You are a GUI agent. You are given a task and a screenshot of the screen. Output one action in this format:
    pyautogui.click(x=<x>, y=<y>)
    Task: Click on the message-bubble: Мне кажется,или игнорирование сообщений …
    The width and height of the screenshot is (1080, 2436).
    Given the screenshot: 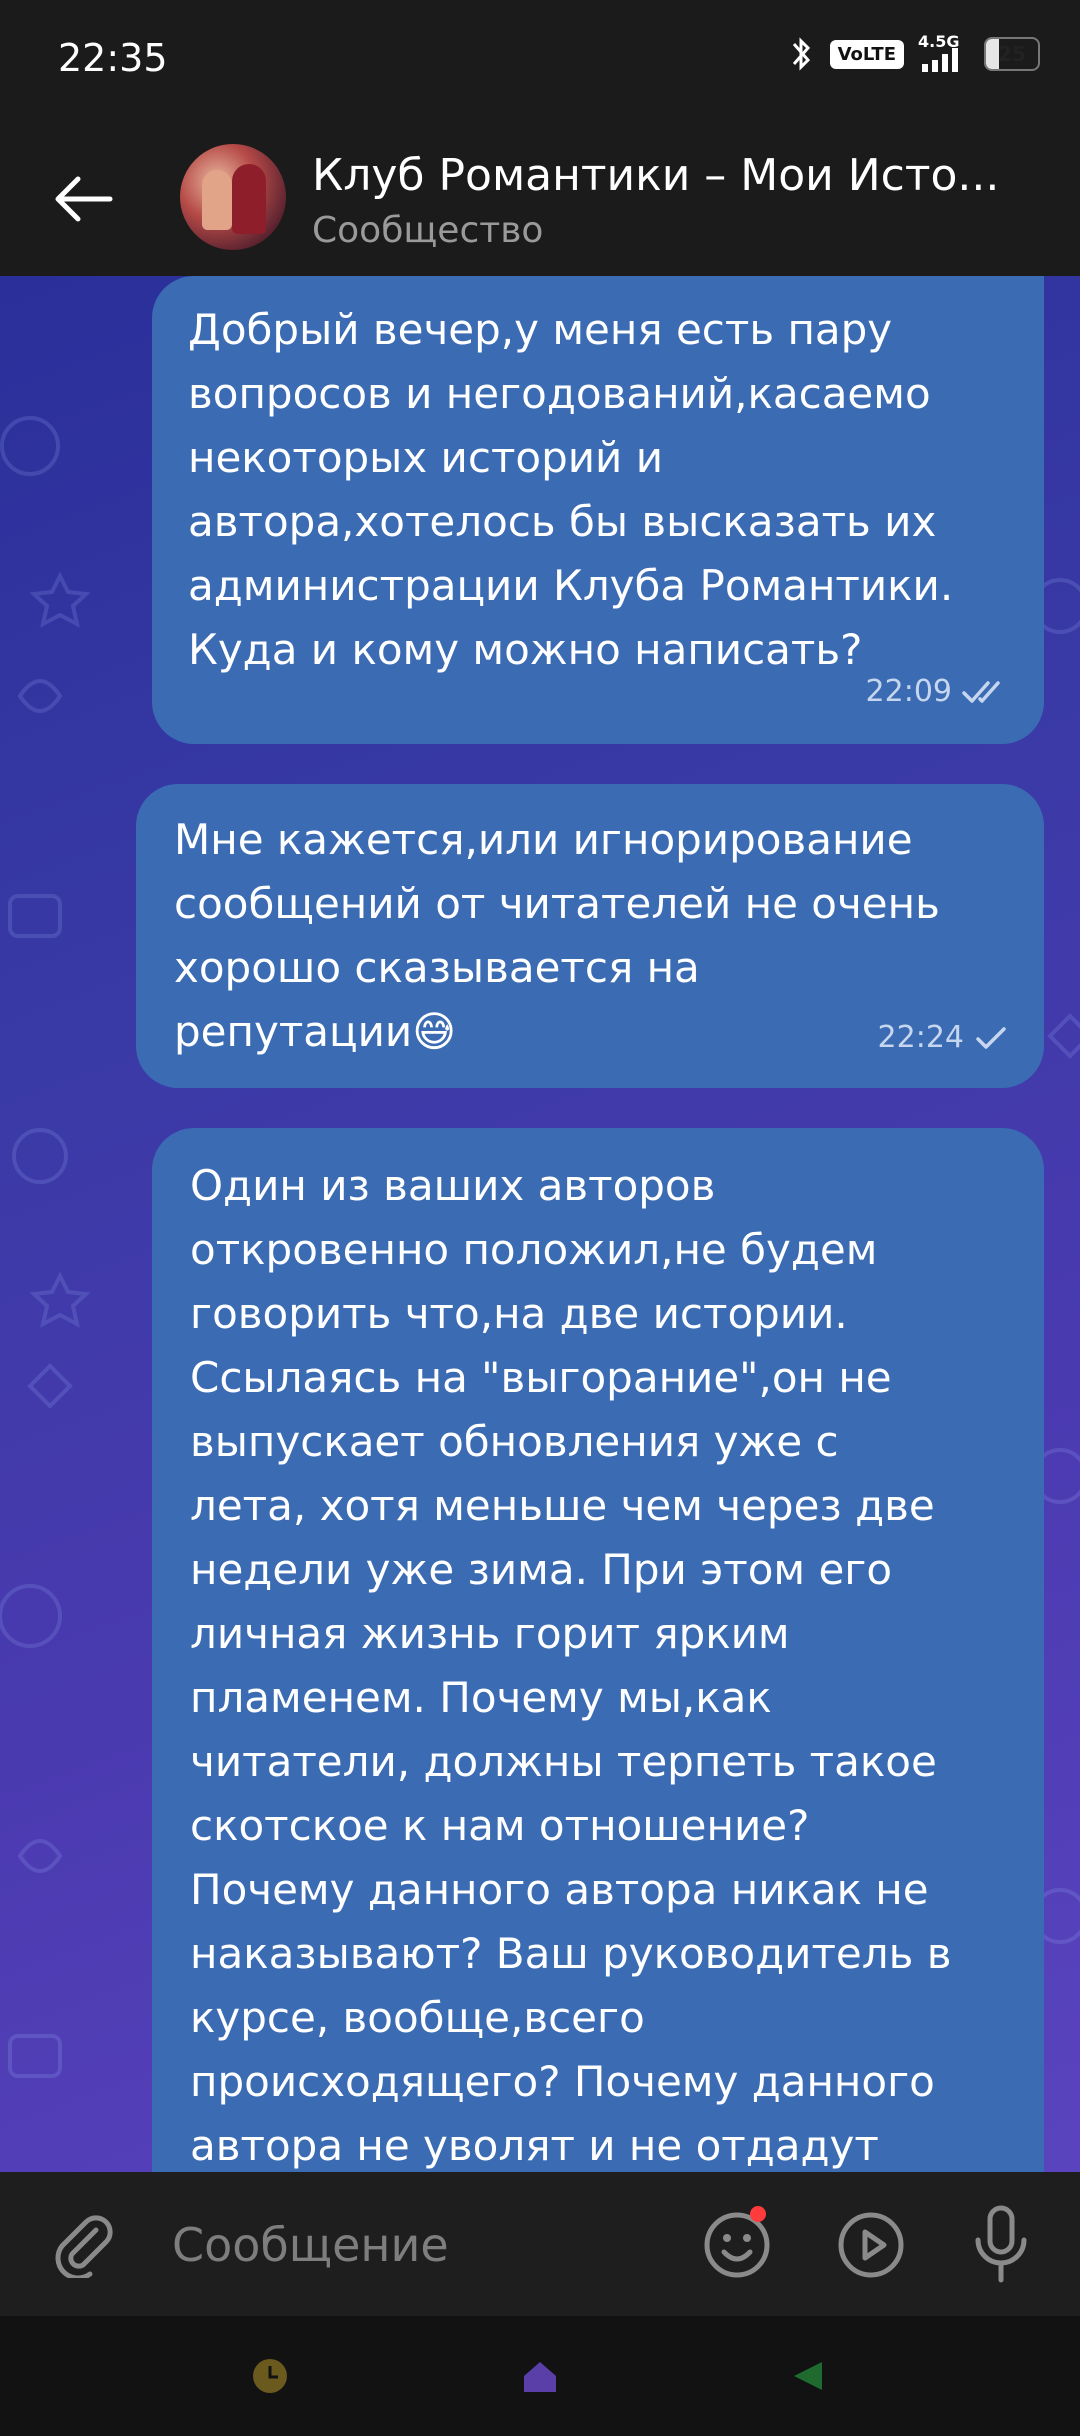 What is the action you would take?
    pyautogui.click(x=590, y=936)
    